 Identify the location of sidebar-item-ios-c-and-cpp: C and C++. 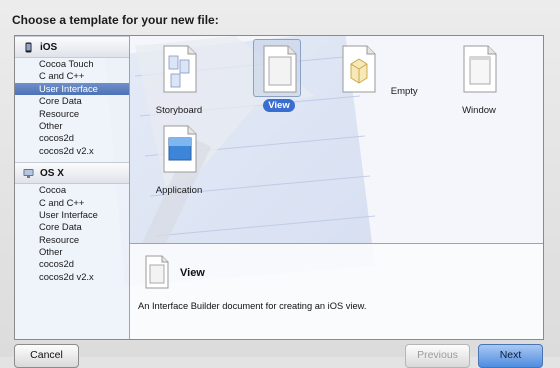
(72, 76).